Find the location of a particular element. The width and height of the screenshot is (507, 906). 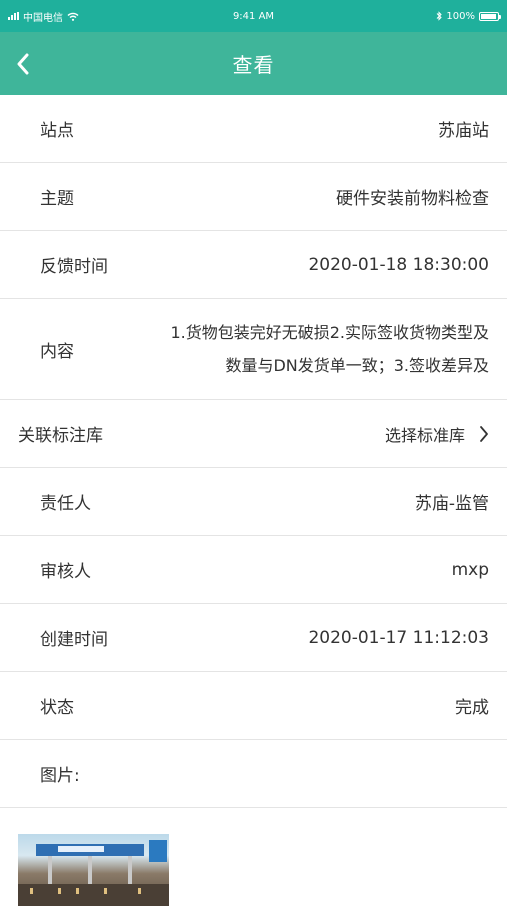

reviewer-label: 审核人 is located at coordinates (65, 572).